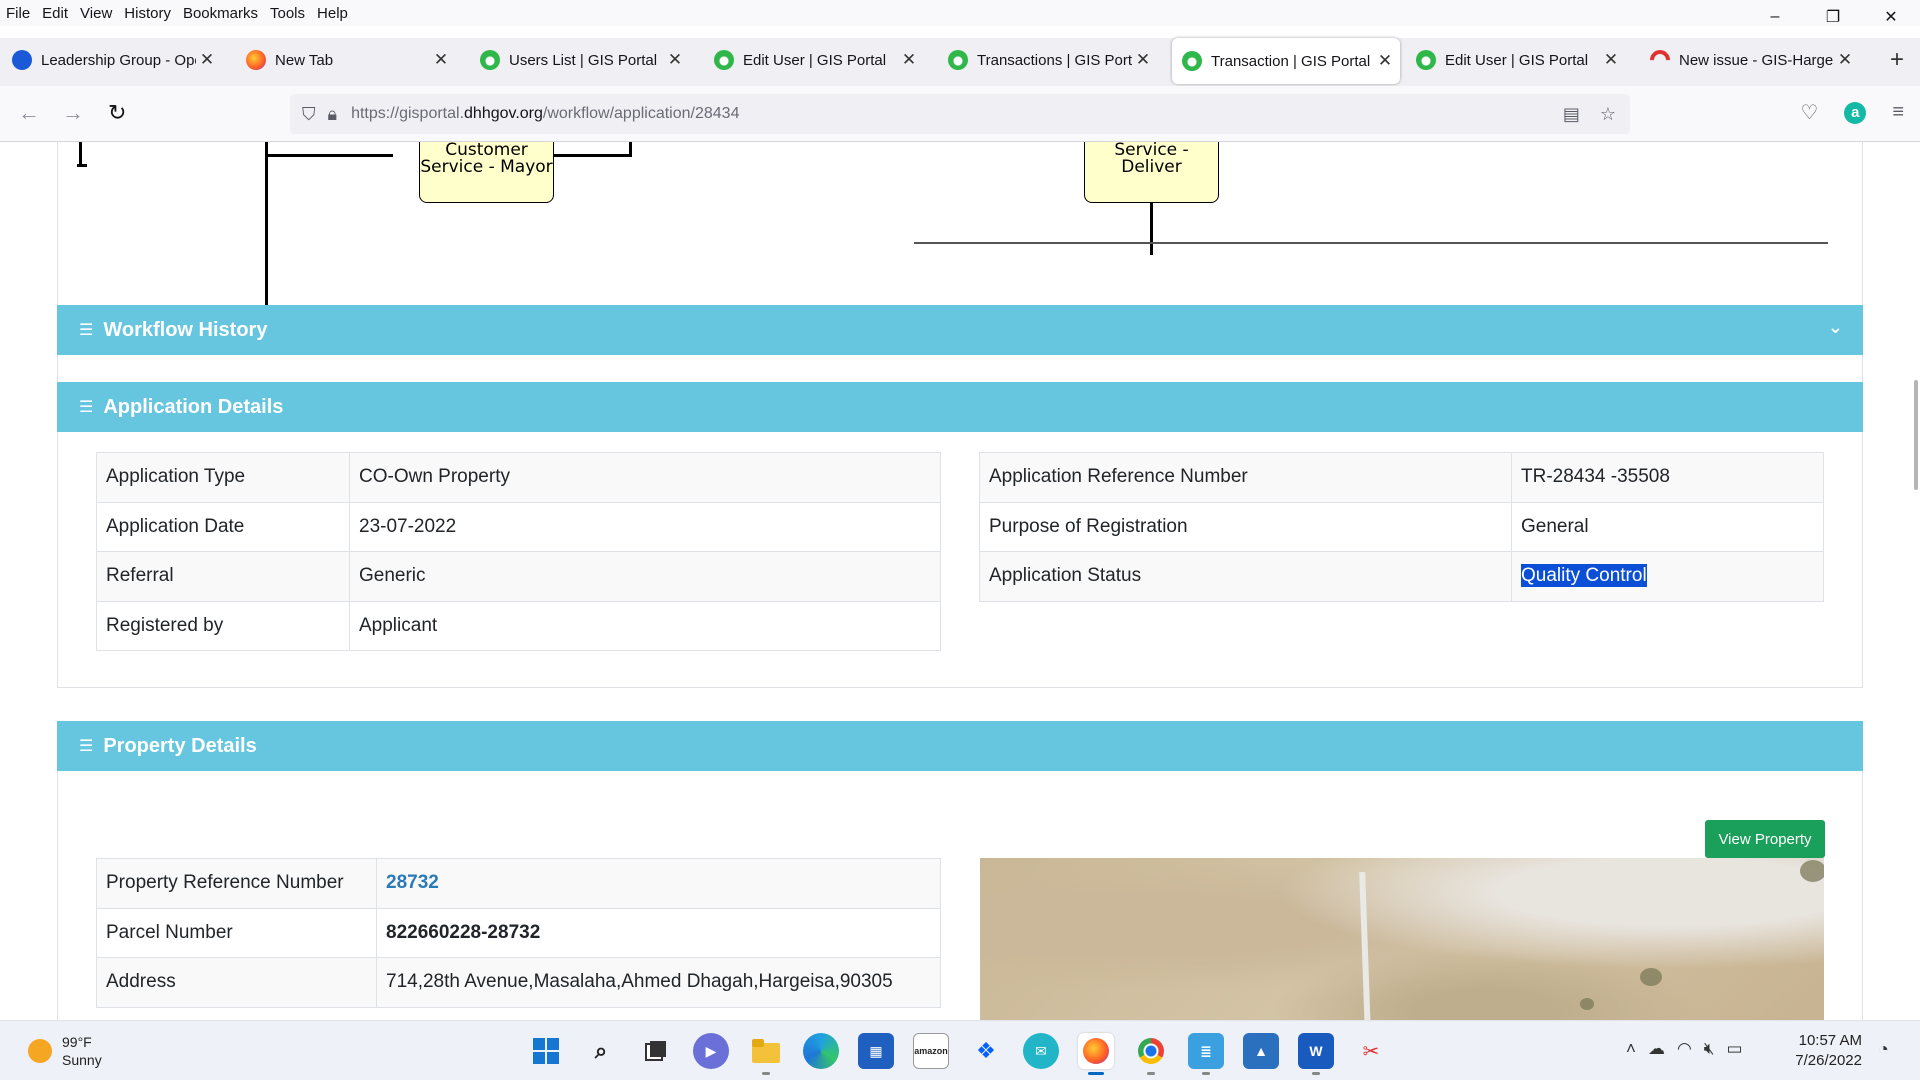  What do you see at coordinates (118, 60) in the screenshot?
I see `tab-title: Leadership Group - Oper` at bounding box center [118, 60].